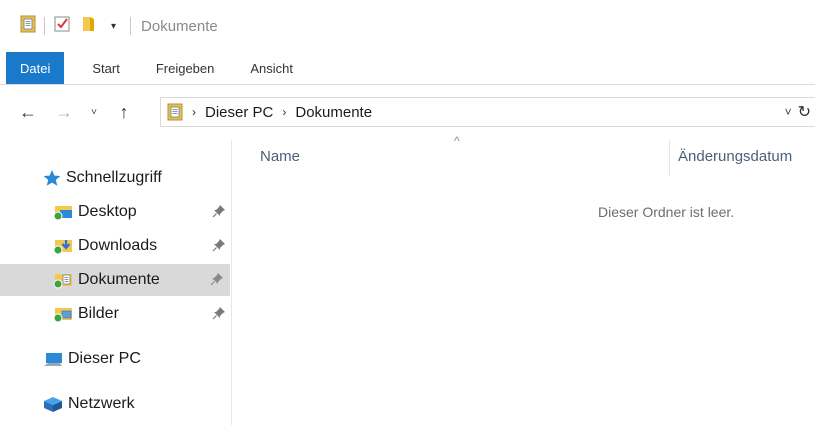  What do you see at coordinates (407, 26) in the screenshot?
I see `title-bar: ▾ Dokumente` at bounding box center [407, 26].